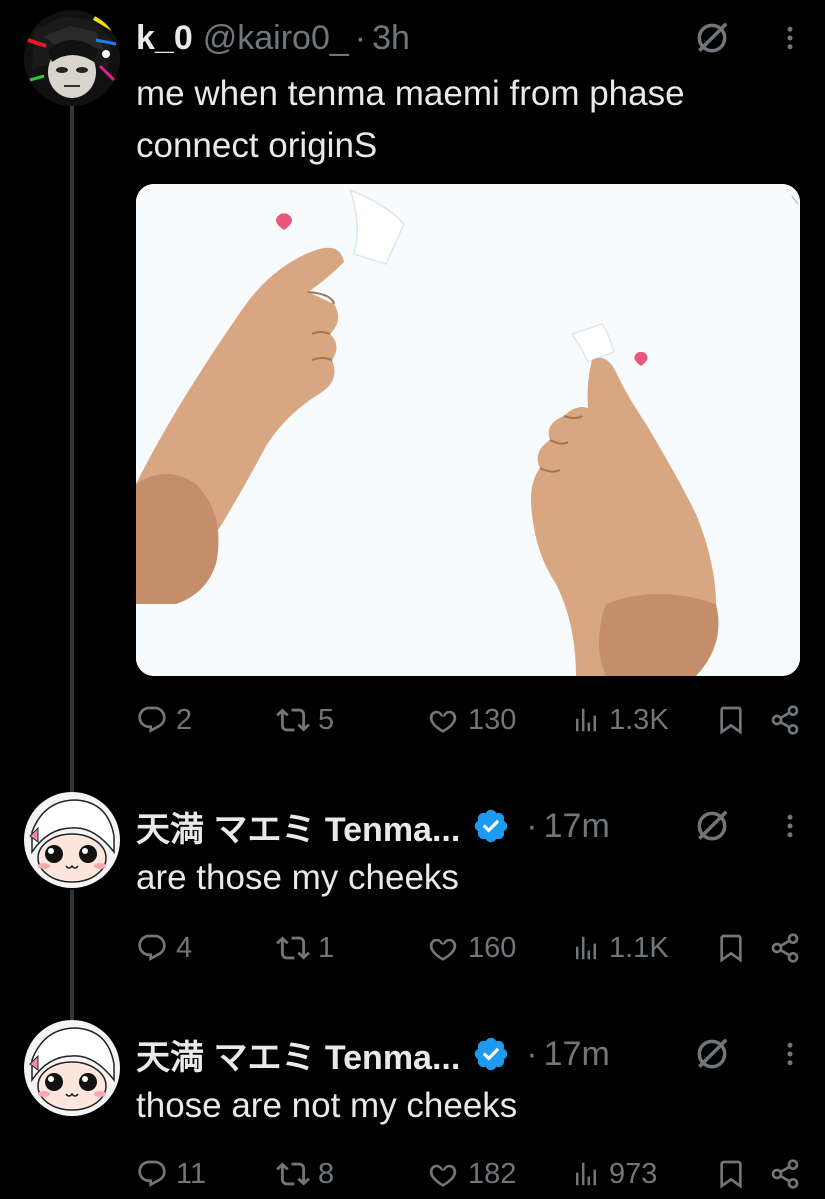  I want to click on tweet-actions: 4 1 160 1.1K, so click(468, 948).